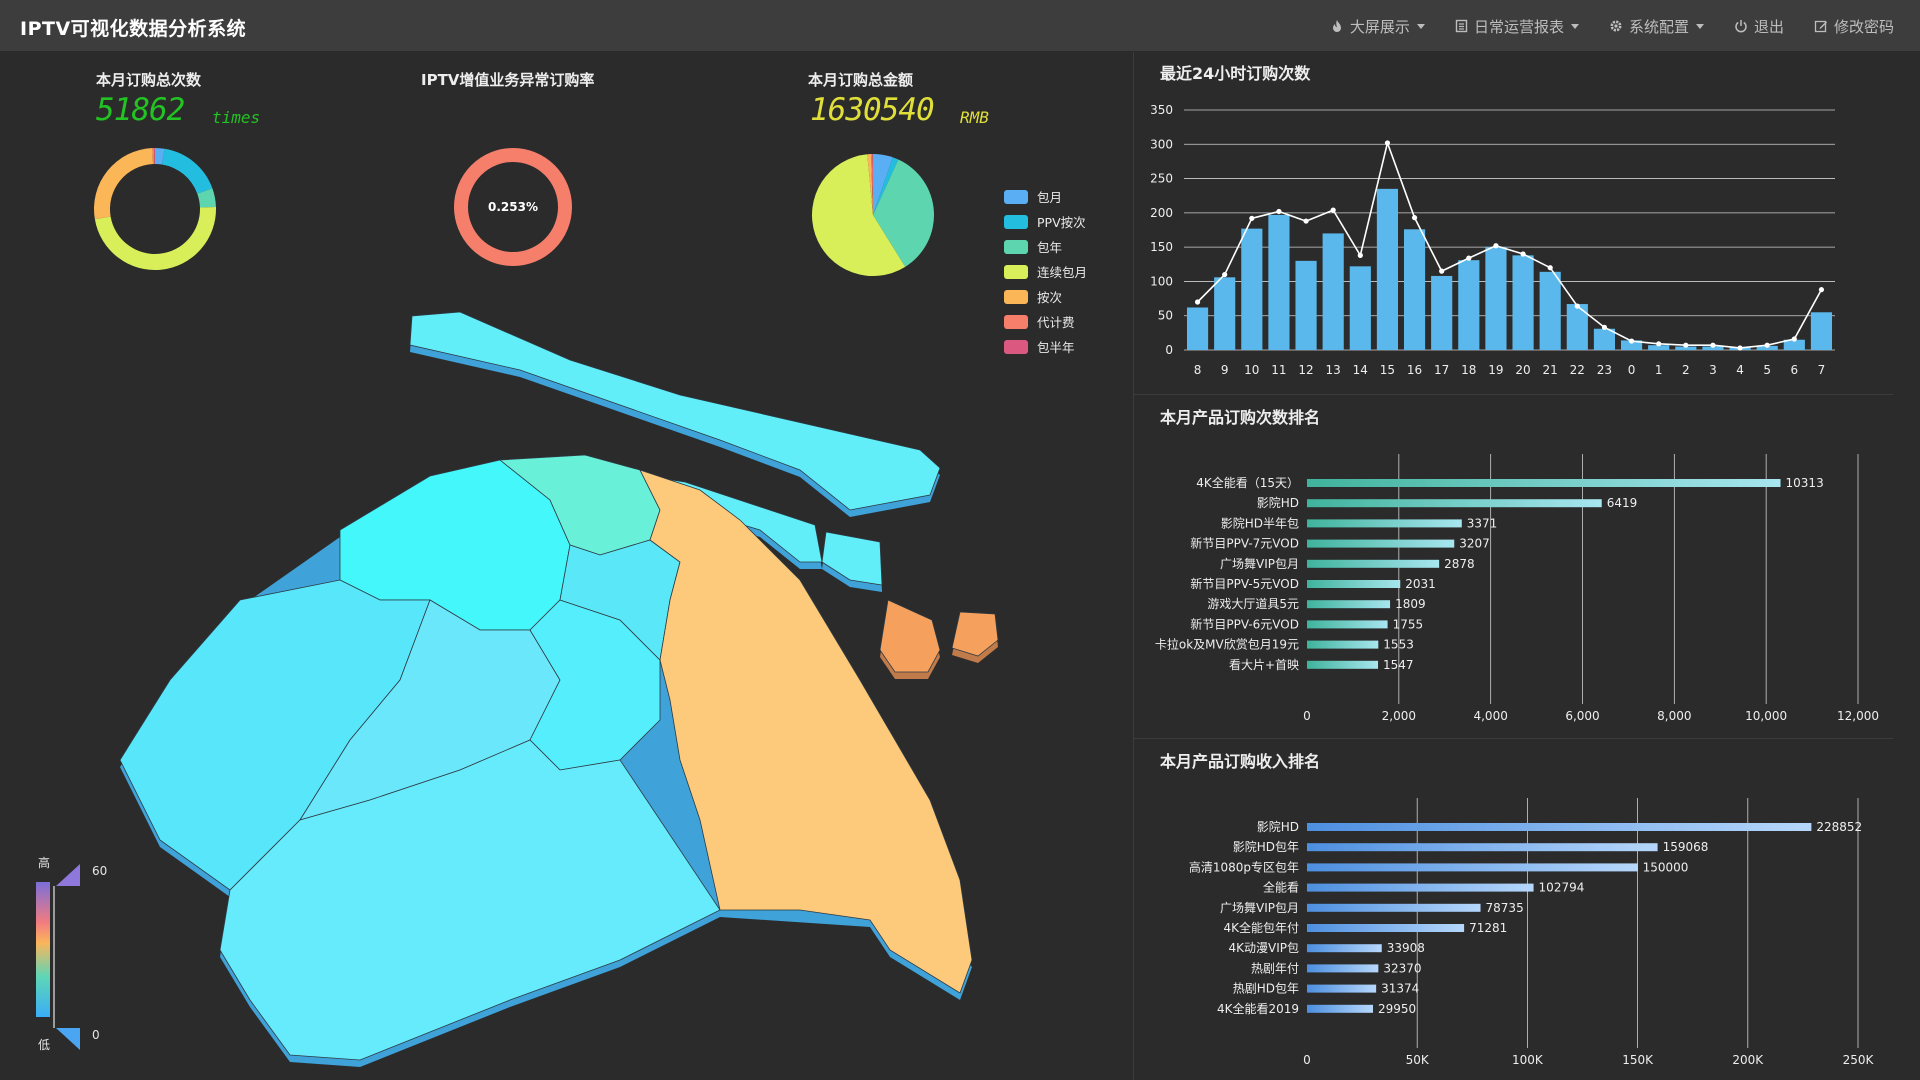 The width and height of the screenshot is (1920, 1080). I want to click on chevron-down-icon, so click(1420, 26).